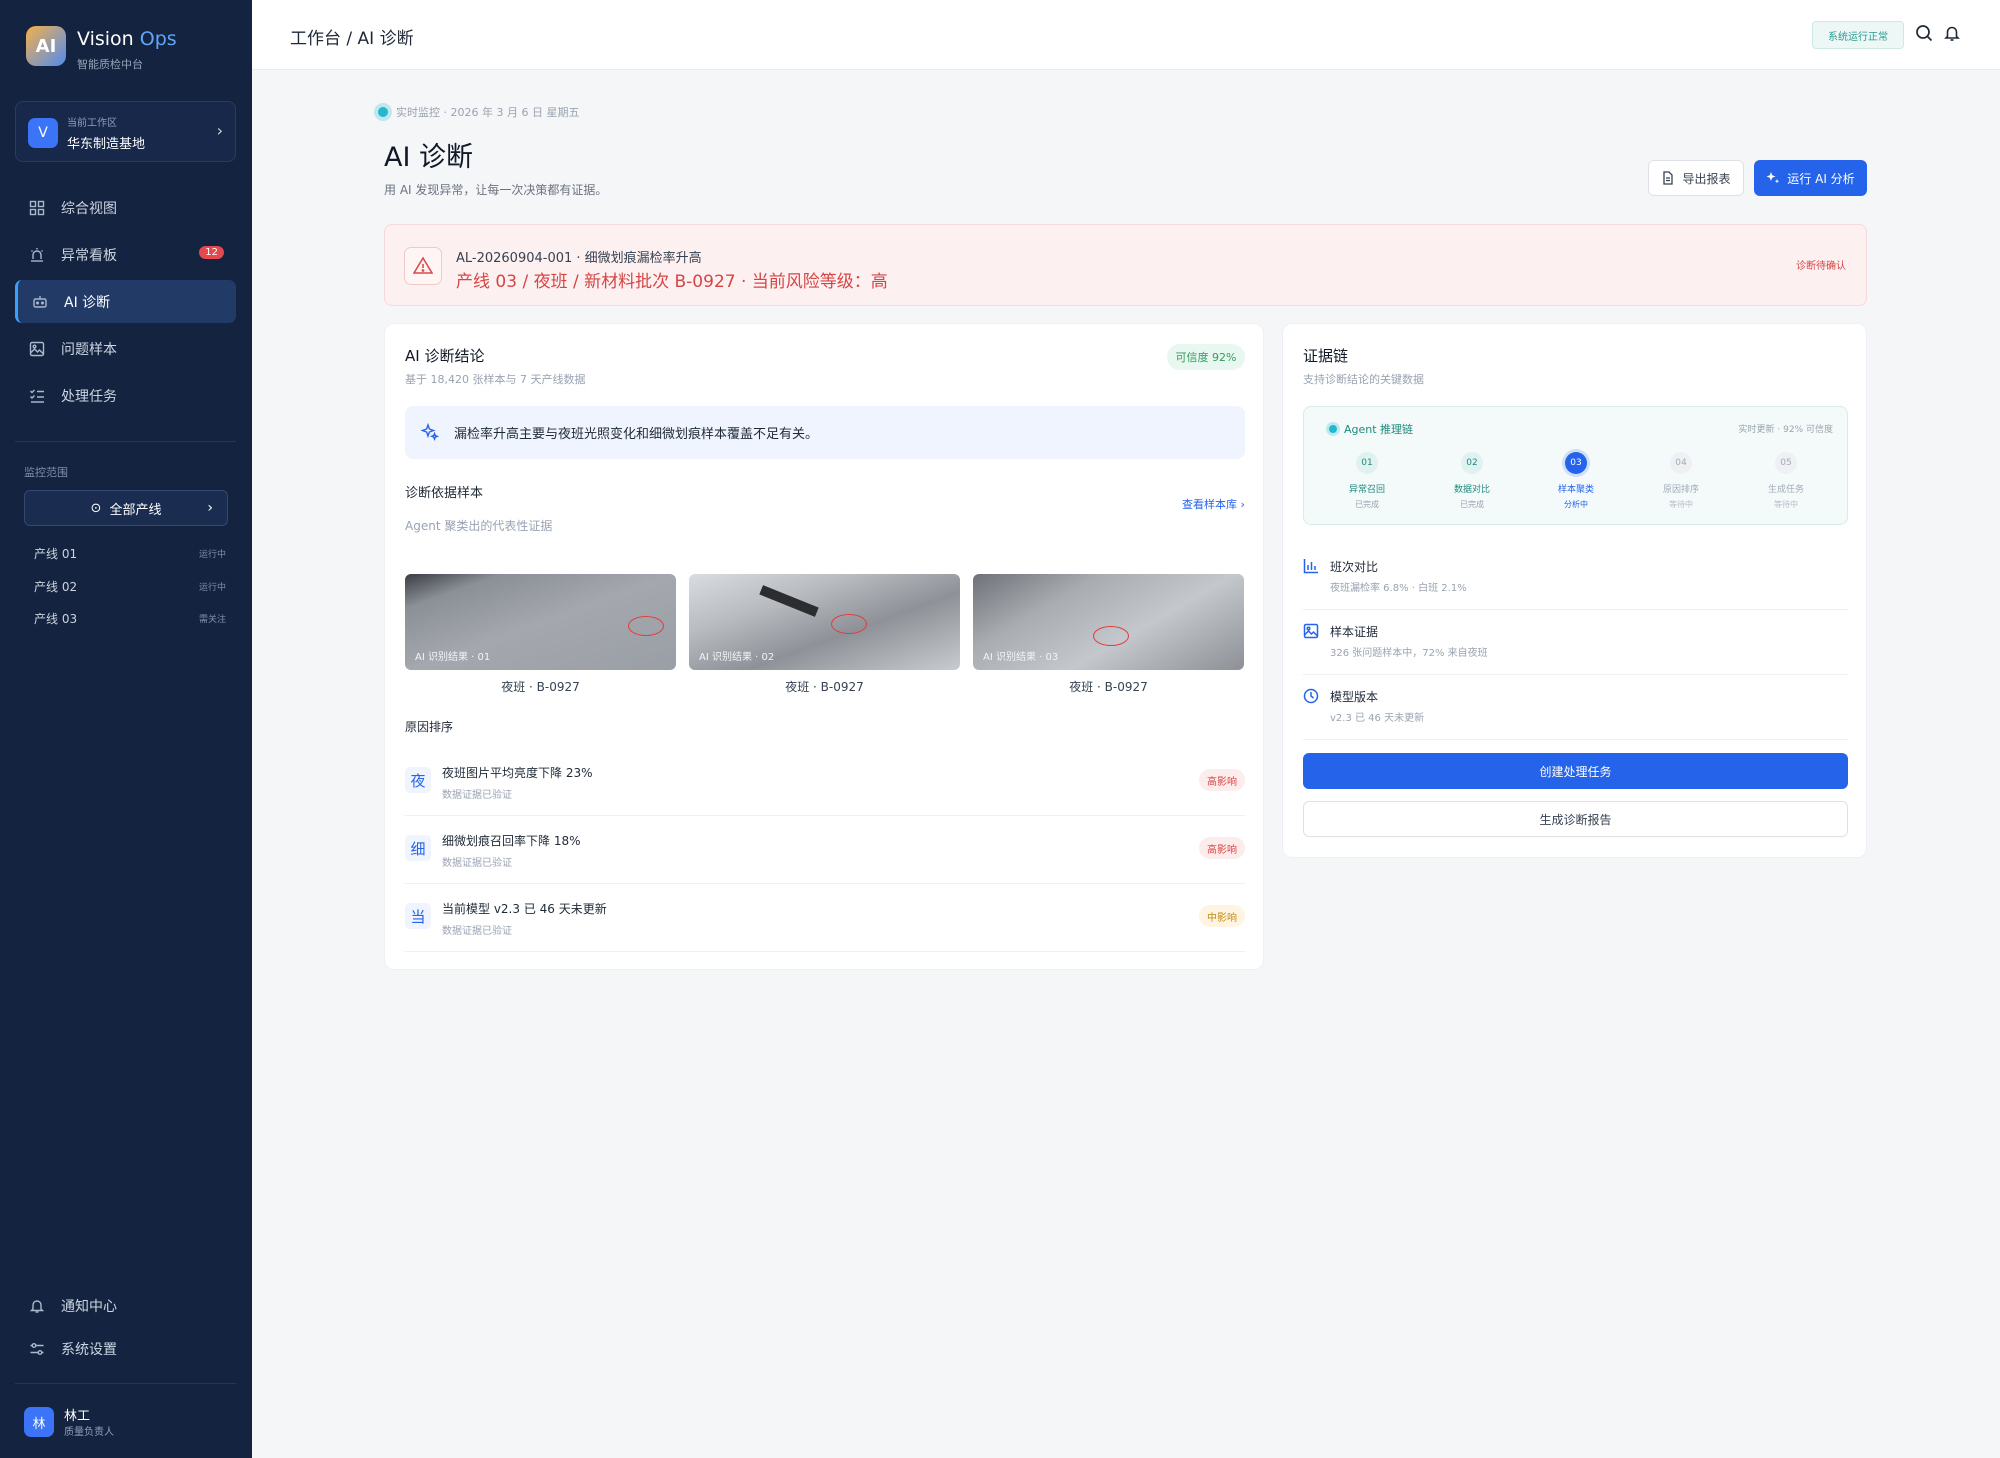  Describe the element at coordinates (824, 622) in the screenshot. I see `sample-thumbnail-02: AI 识别结果 · 02` at that location.